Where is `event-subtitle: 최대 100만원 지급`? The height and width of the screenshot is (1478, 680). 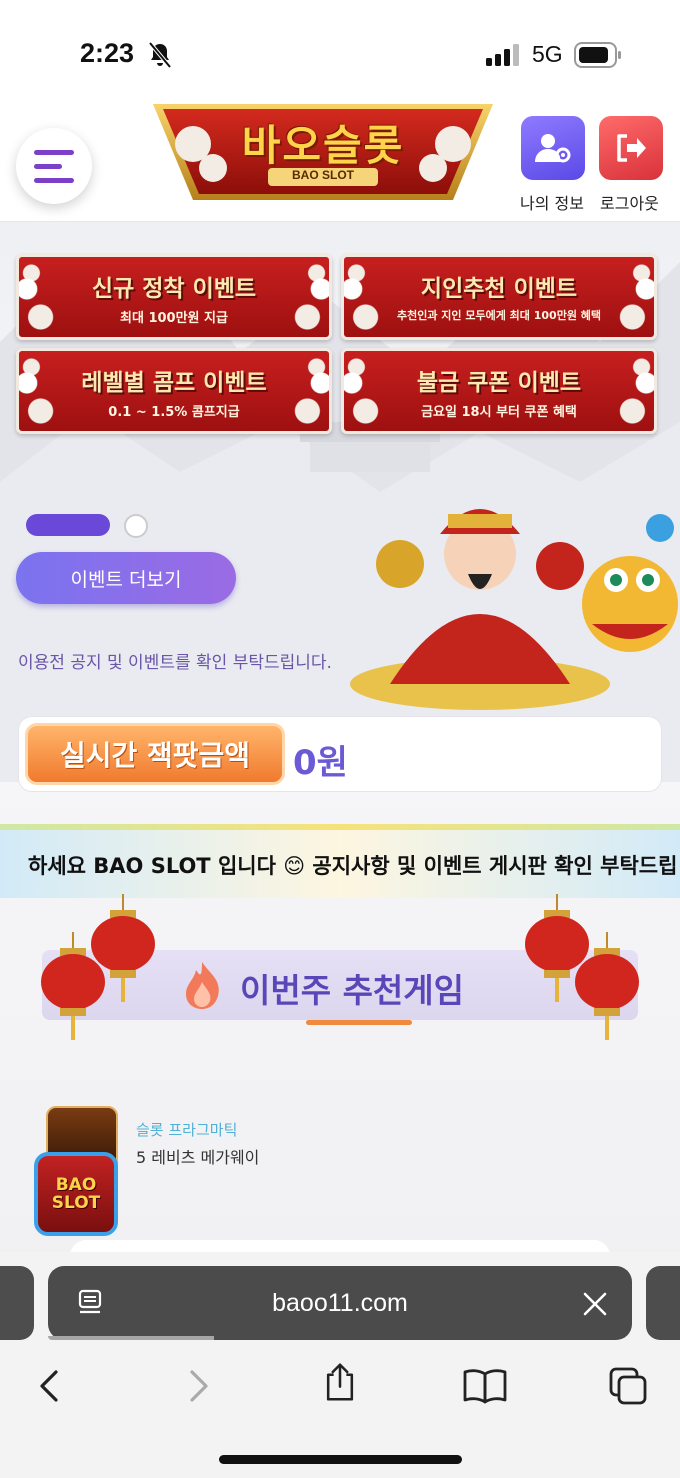 event-subtitle: 최대 100만원 지급 is located at coordinates (174, 318).